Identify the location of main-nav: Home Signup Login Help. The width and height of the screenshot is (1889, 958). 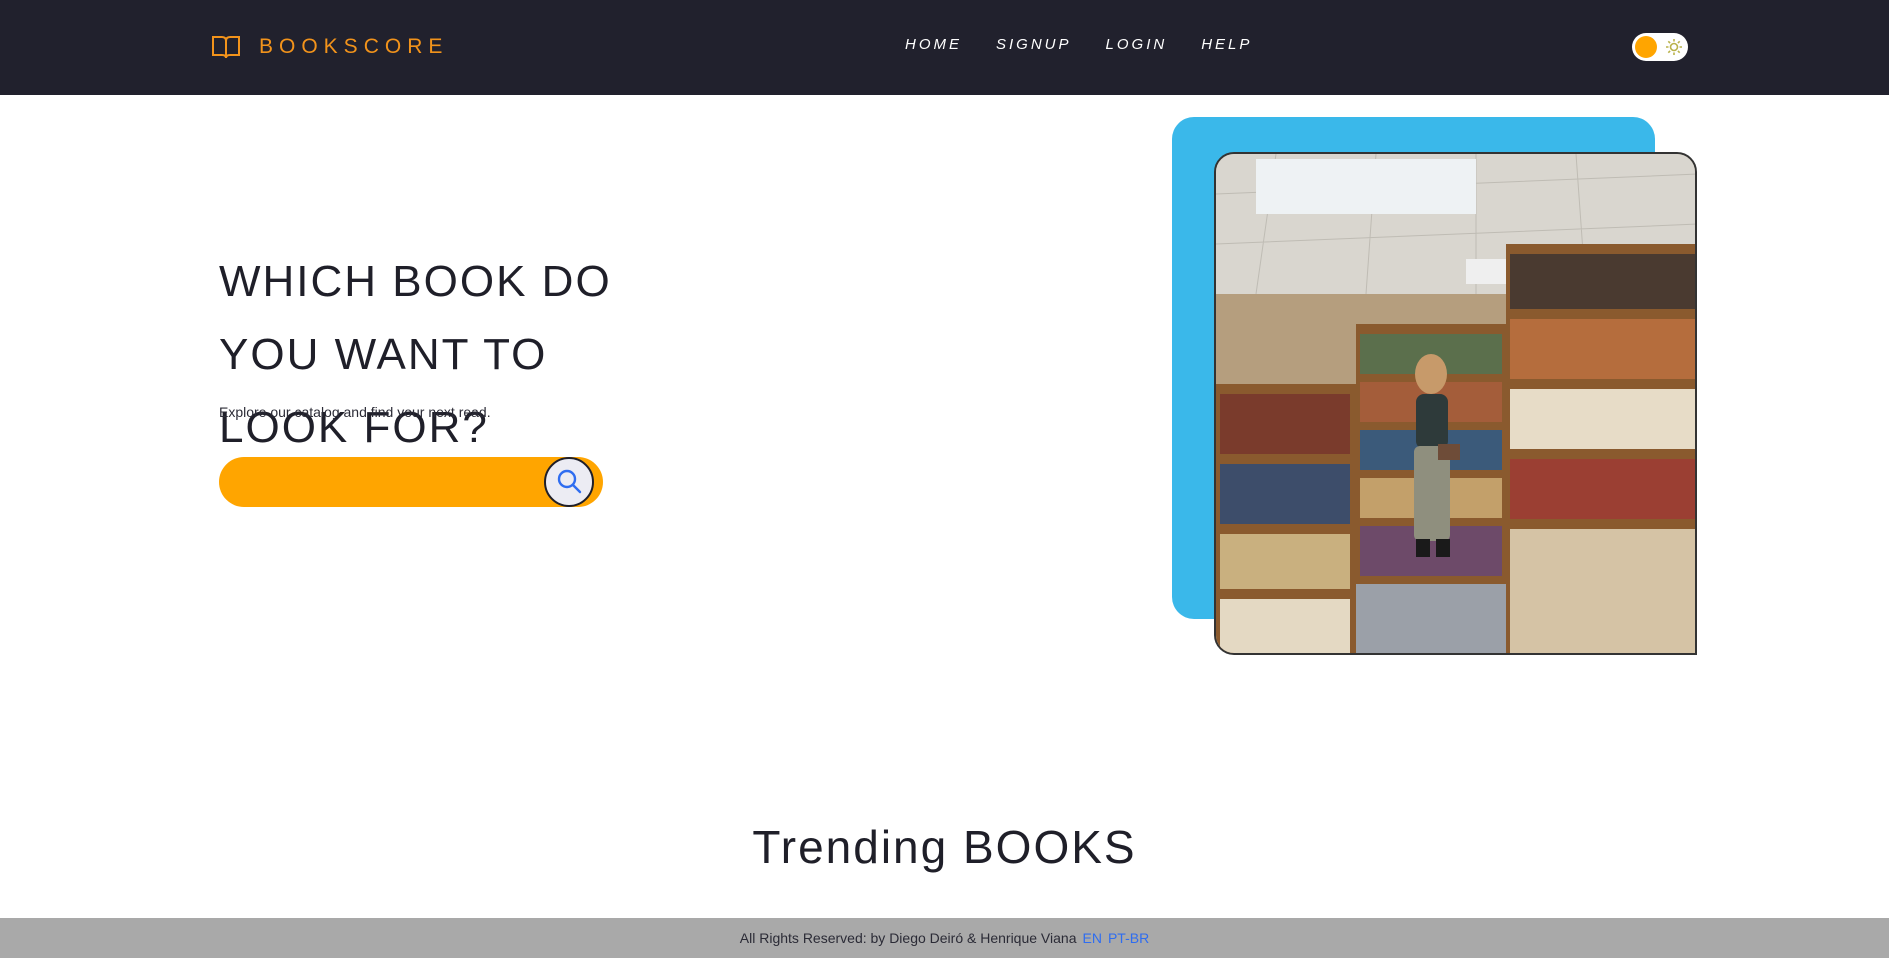
(1078, 44).